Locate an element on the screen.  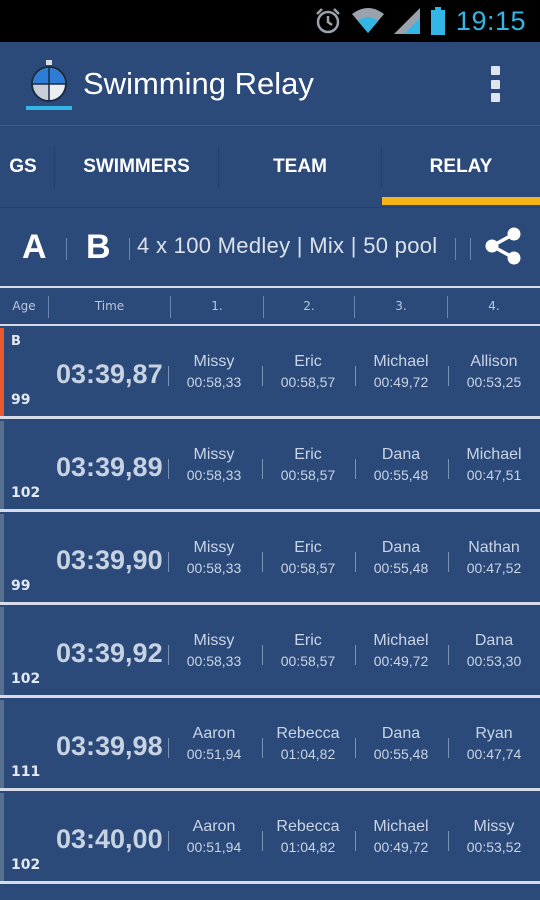
battery-icon is located at coordinates (438, 21).